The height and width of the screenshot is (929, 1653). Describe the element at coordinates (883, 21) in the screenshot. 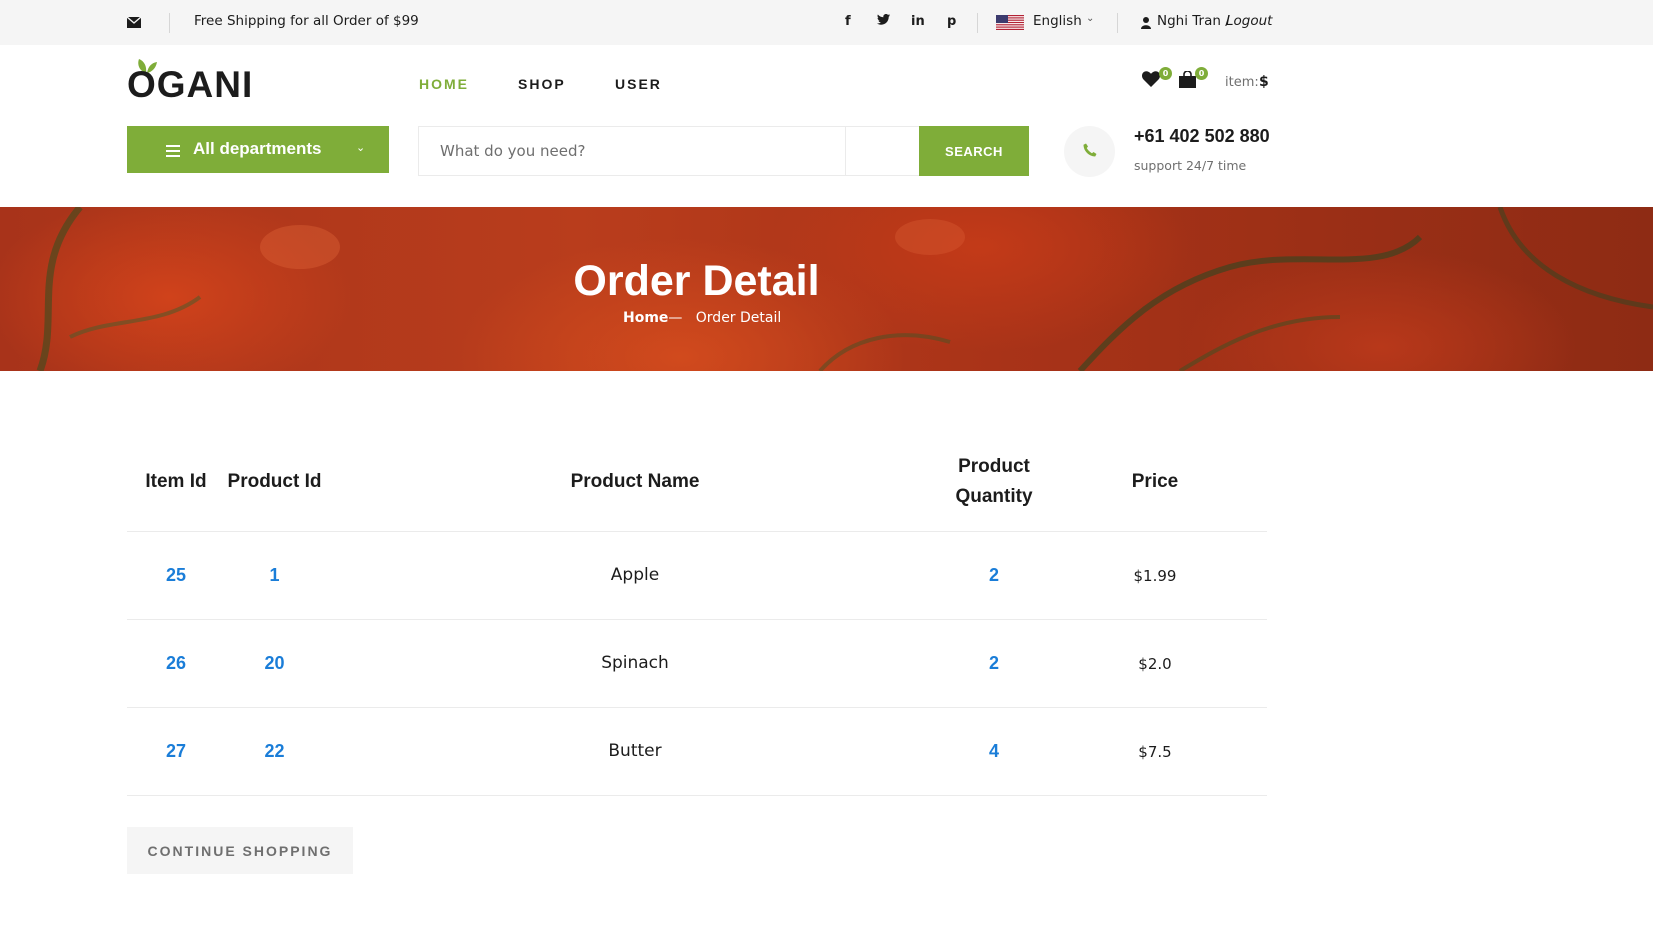

I see `twitter-icon` at that location.